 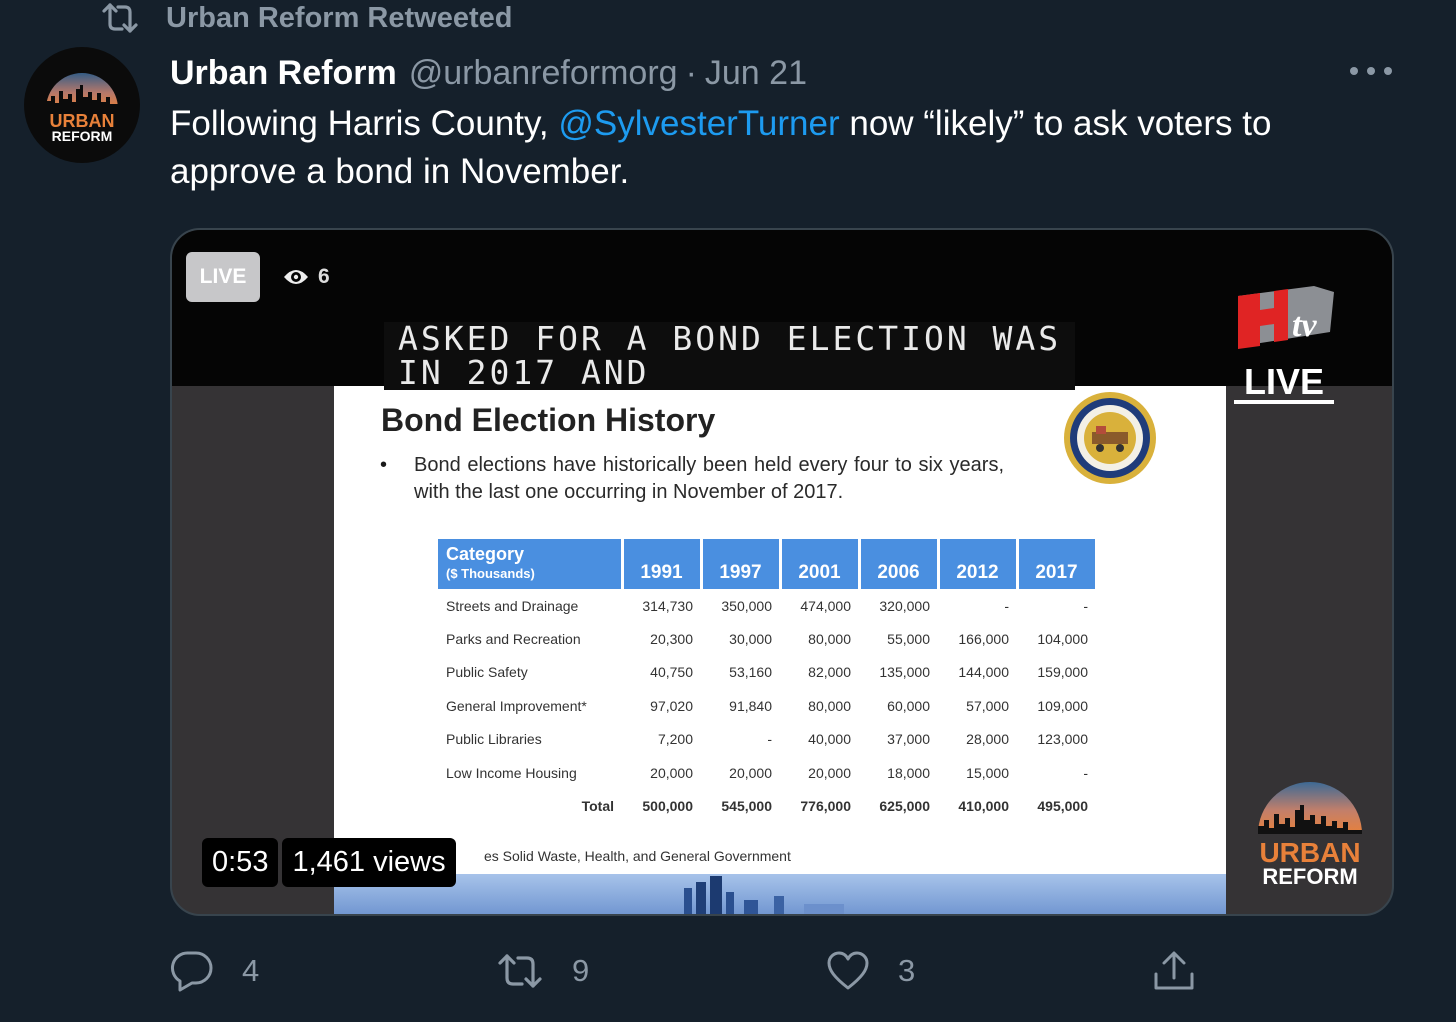 What do you see at coordinates (750, 639) in the screenshot?
I see `table-cell: 30,000` at bounding box center [750, 639].